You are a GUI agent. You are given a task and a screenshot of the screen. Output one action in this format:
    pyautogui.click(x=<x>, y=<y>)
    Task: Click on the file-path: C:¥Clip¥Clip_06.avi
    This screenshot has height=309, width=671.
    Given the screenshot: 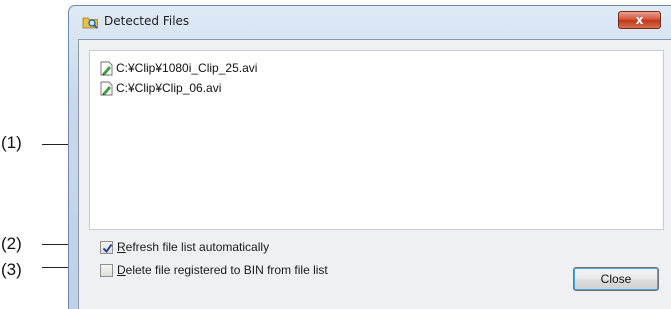 What is the action you would take?
    pyautogui.click(x=169, y=88)
    